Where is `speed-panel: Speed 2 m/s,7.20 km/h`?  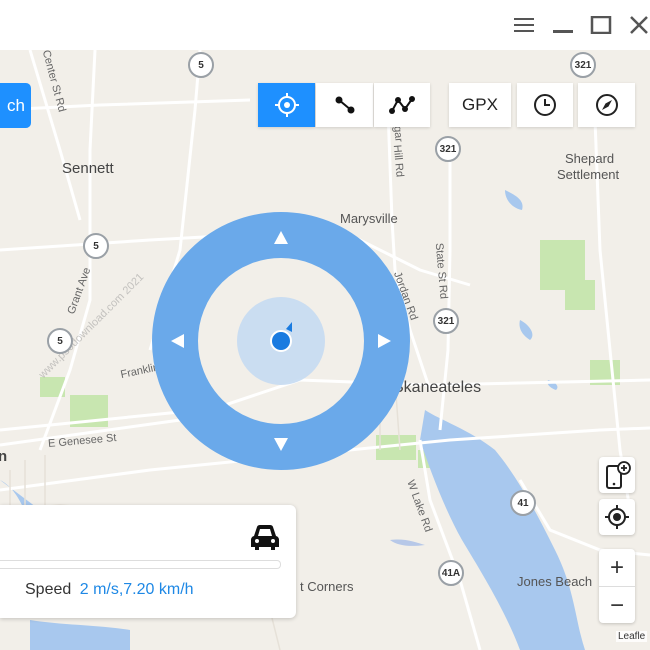
speed-panel: Speed 2 m/s,7.20 km/h is located at coordinates (148, 561).